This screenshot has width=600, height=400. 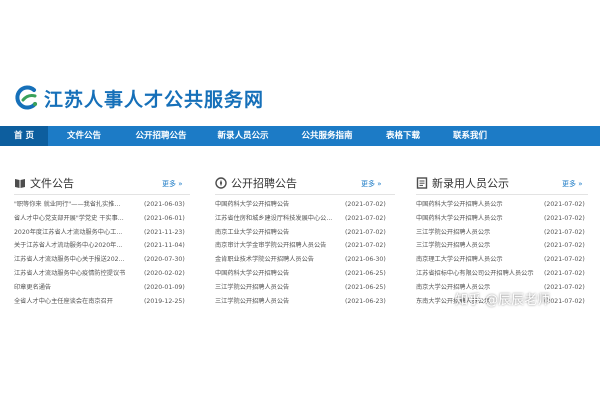 I want to click on book-icon, so click(x=20, y=183).